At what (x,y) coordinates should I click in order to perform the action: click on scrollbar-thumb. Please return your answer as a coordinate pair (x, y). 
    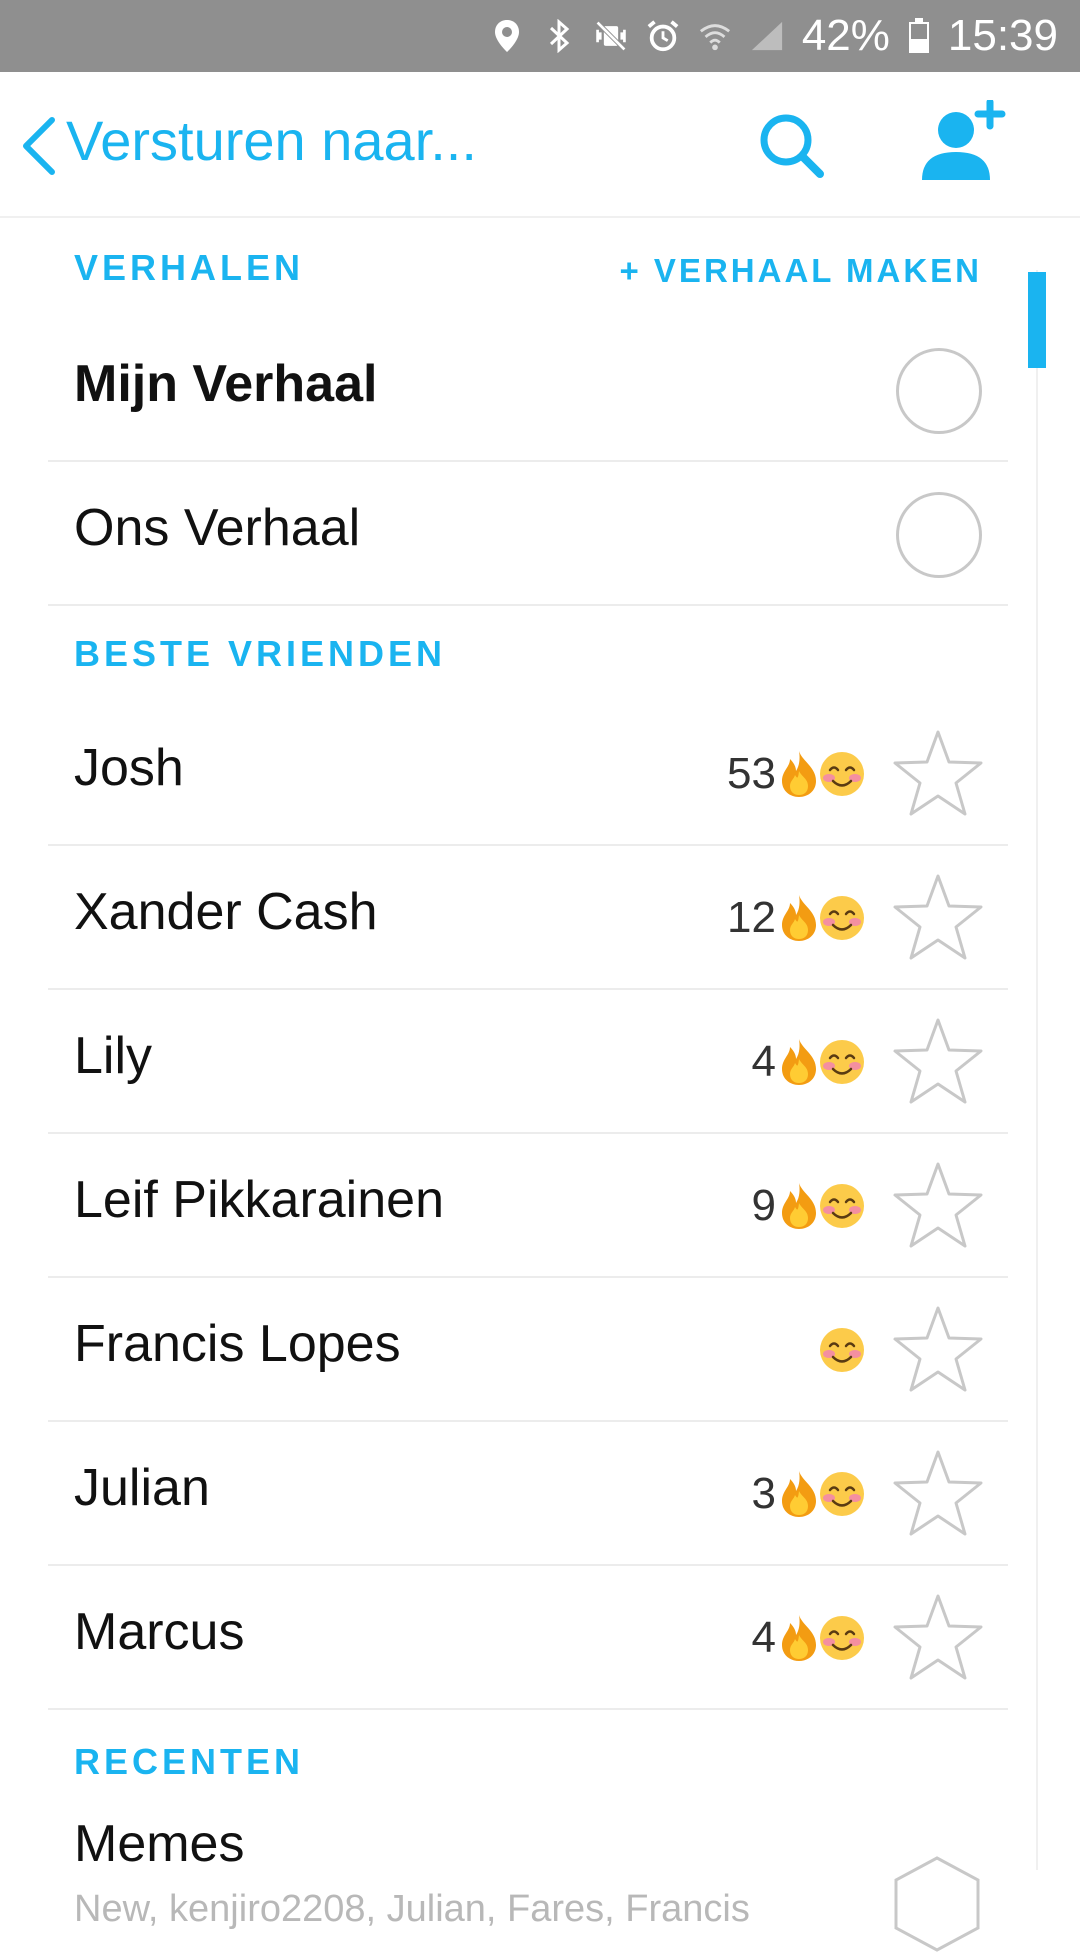
    Looking at the image, I should click on (1037, 320).